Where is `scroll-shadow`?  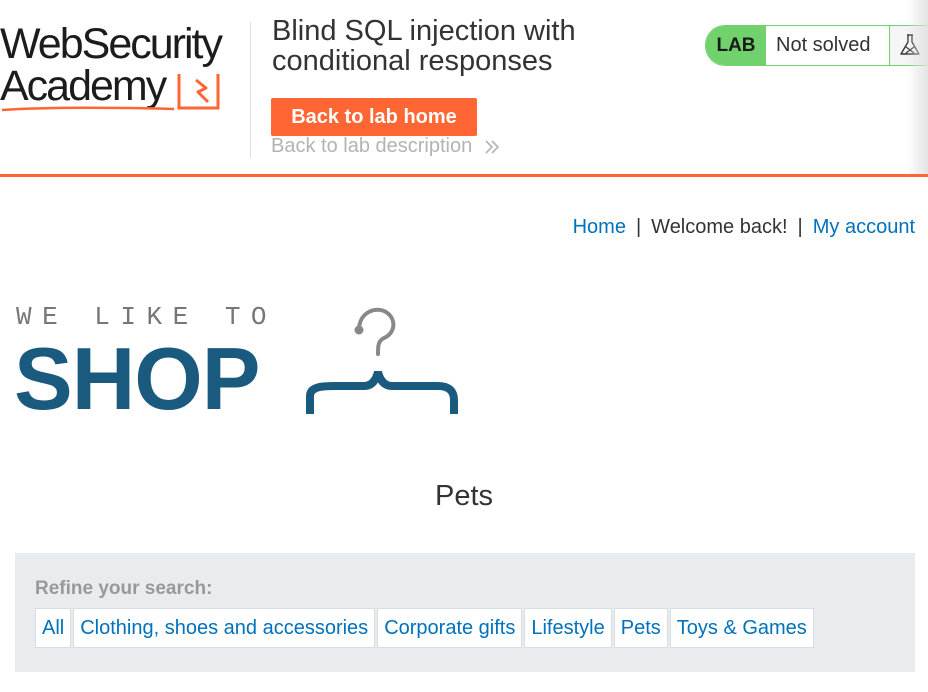
scroll-shadow is located at coordinates (917, 87).